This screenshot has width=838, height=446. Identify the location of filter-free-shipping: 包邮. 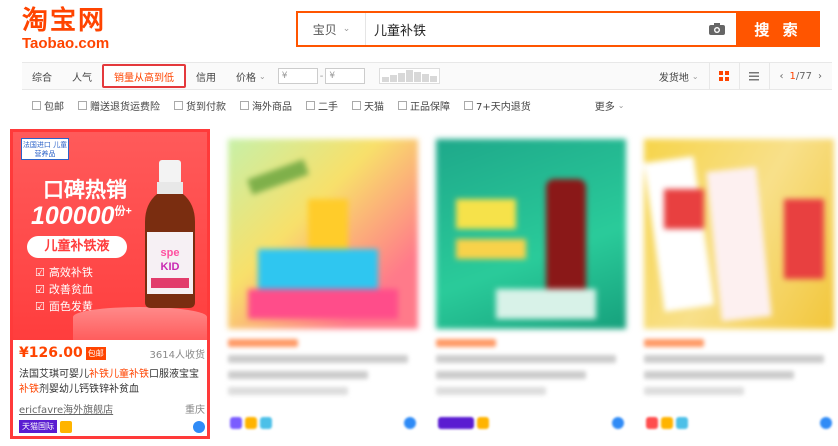
(48, 105).